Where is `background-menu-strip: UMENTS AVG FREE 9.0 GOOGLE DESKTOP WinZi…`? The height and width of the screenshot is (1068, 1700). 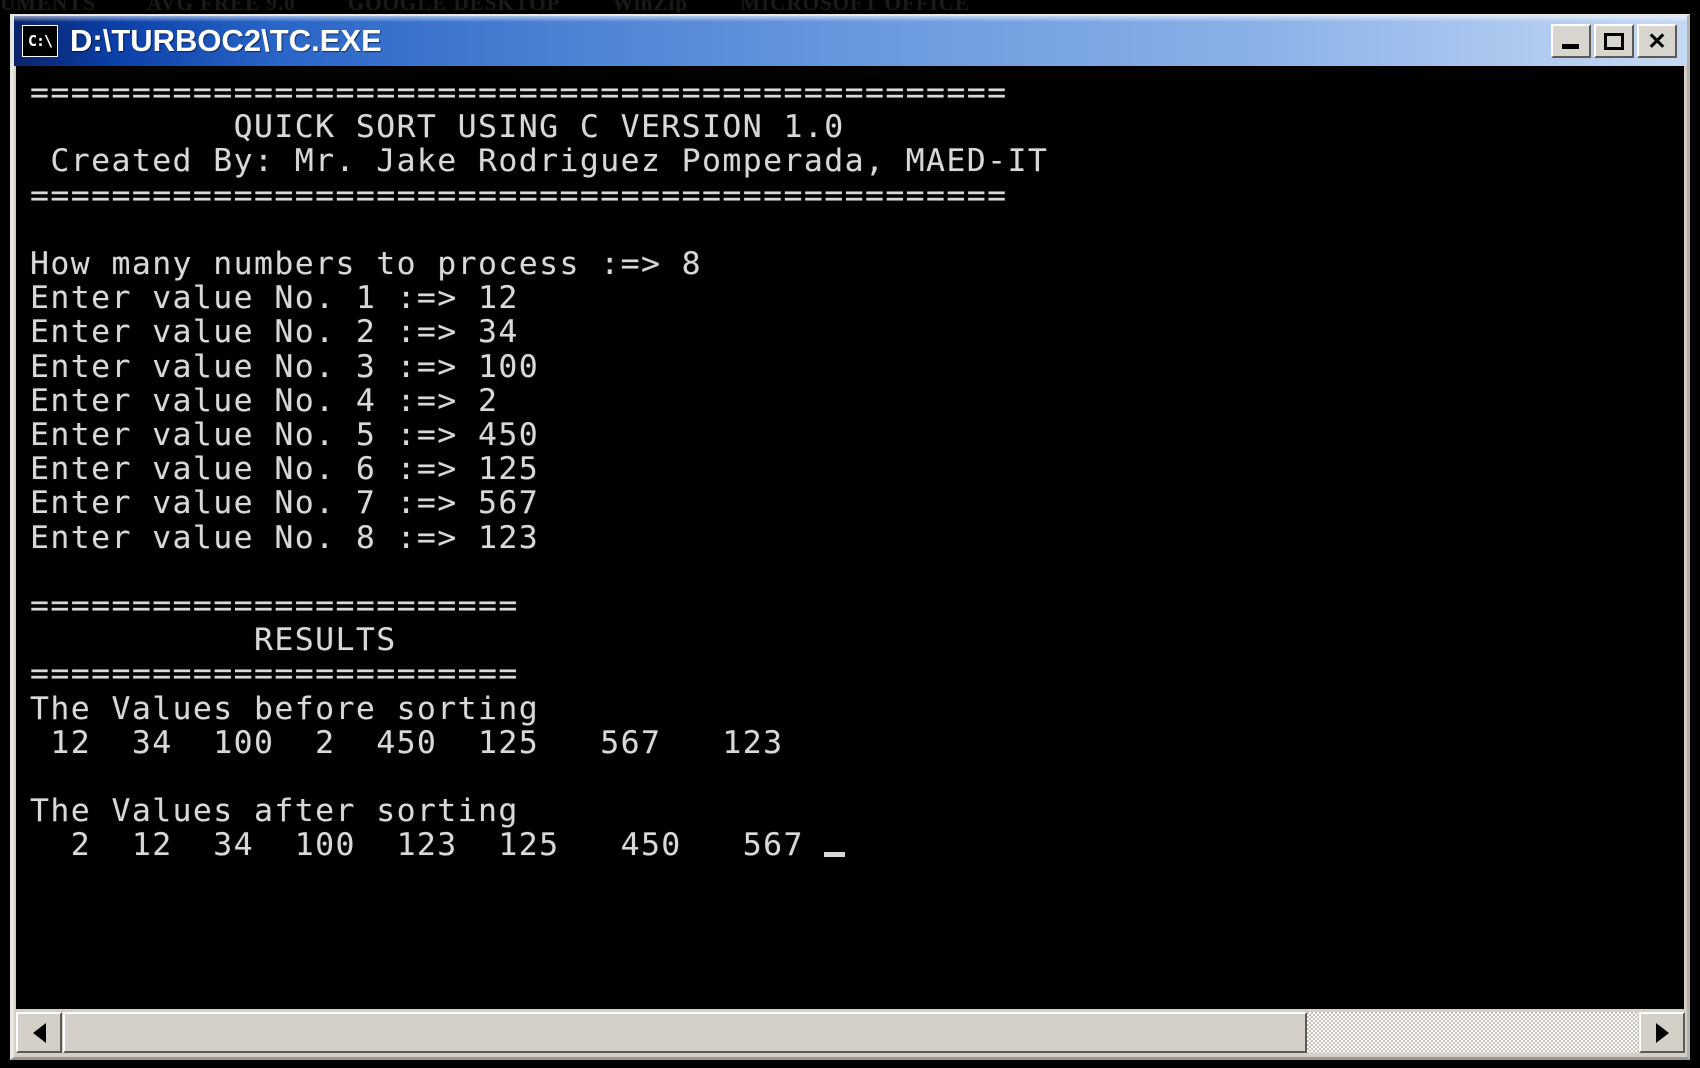 background-menu-strip: UMENTS AVG FREE 9.0 GOOGLE DESKTOP WinZi… is located at coordinates (850, 6).